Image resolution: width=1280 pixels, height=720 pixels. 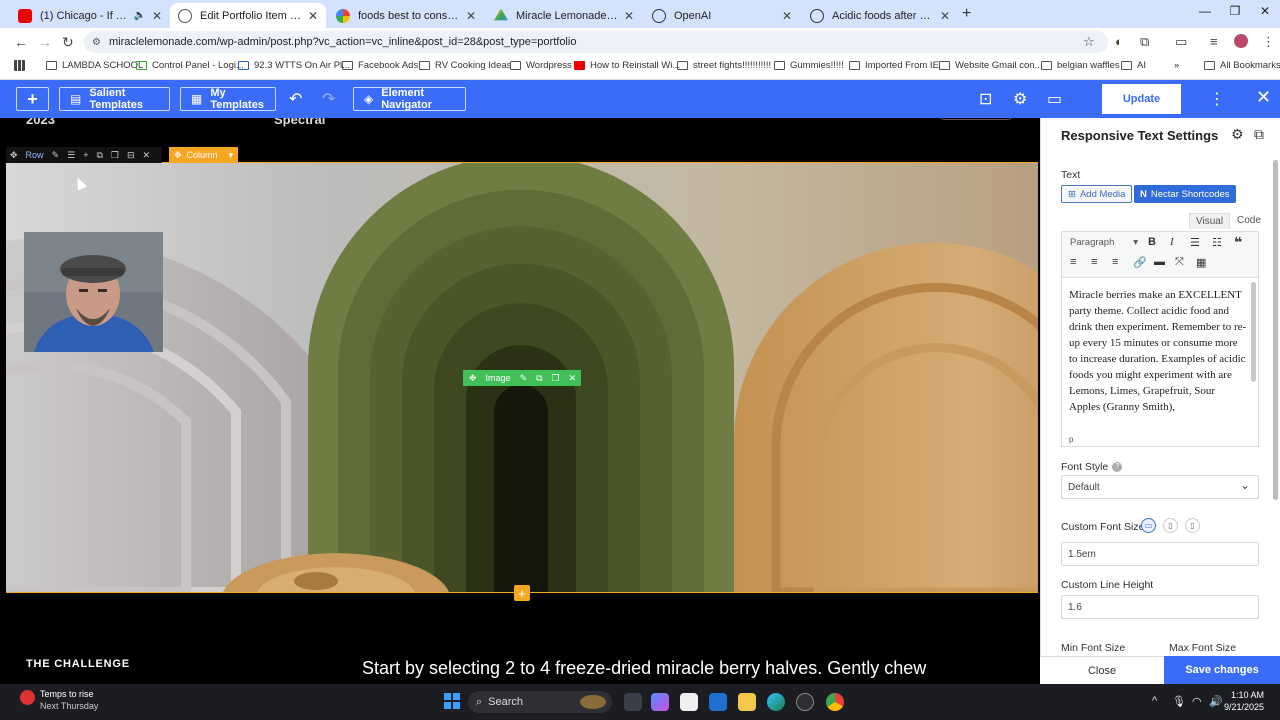 What do you see at coordinates (564, 15) in the screenshot?
I see `tab-miracle-lemonade-drive: Miracle Lemonade - Google Dr ✕` at bounding box center [564, 15].